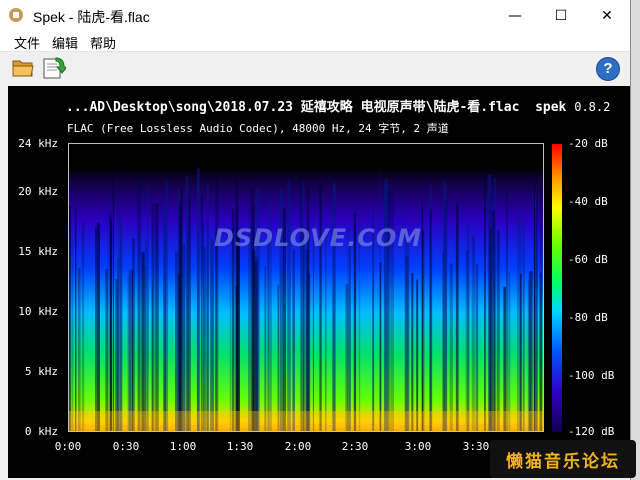  Describe the element at coordinates (563, 459) in the screenshot. I see `forum-watermark-badge: 懒猫音乐论坛` at that location.